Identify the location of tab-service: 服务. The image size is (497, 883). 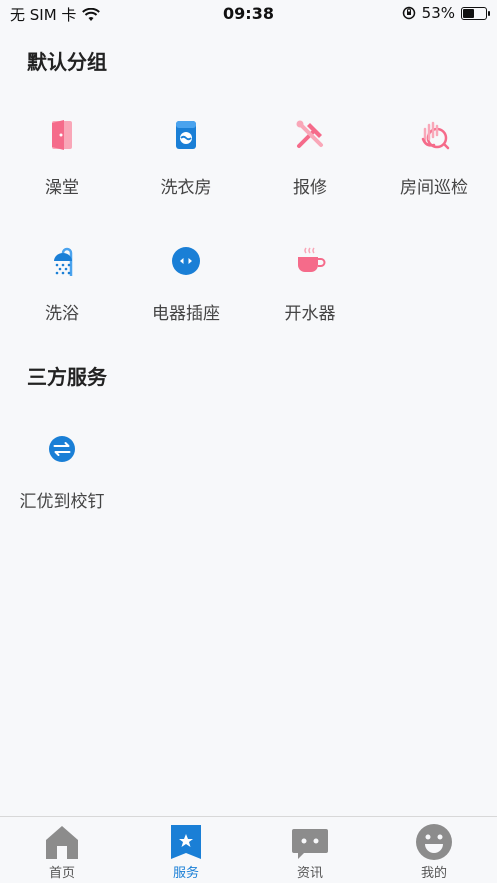
(186, 852).